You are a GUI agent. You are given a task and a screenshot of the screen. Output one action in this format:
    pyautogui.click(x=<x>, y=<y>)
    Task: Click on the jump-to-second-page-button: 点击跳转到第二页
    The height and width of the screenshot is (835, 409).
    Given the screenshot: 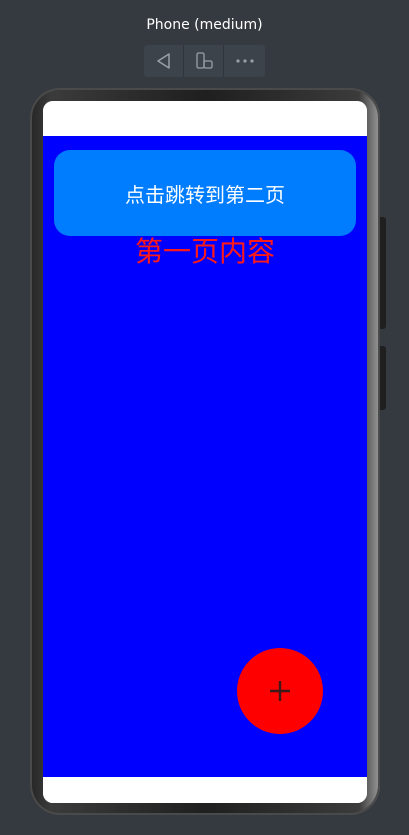 What is the action you would take?
    pyautogui.click(x=205, y=193)
    